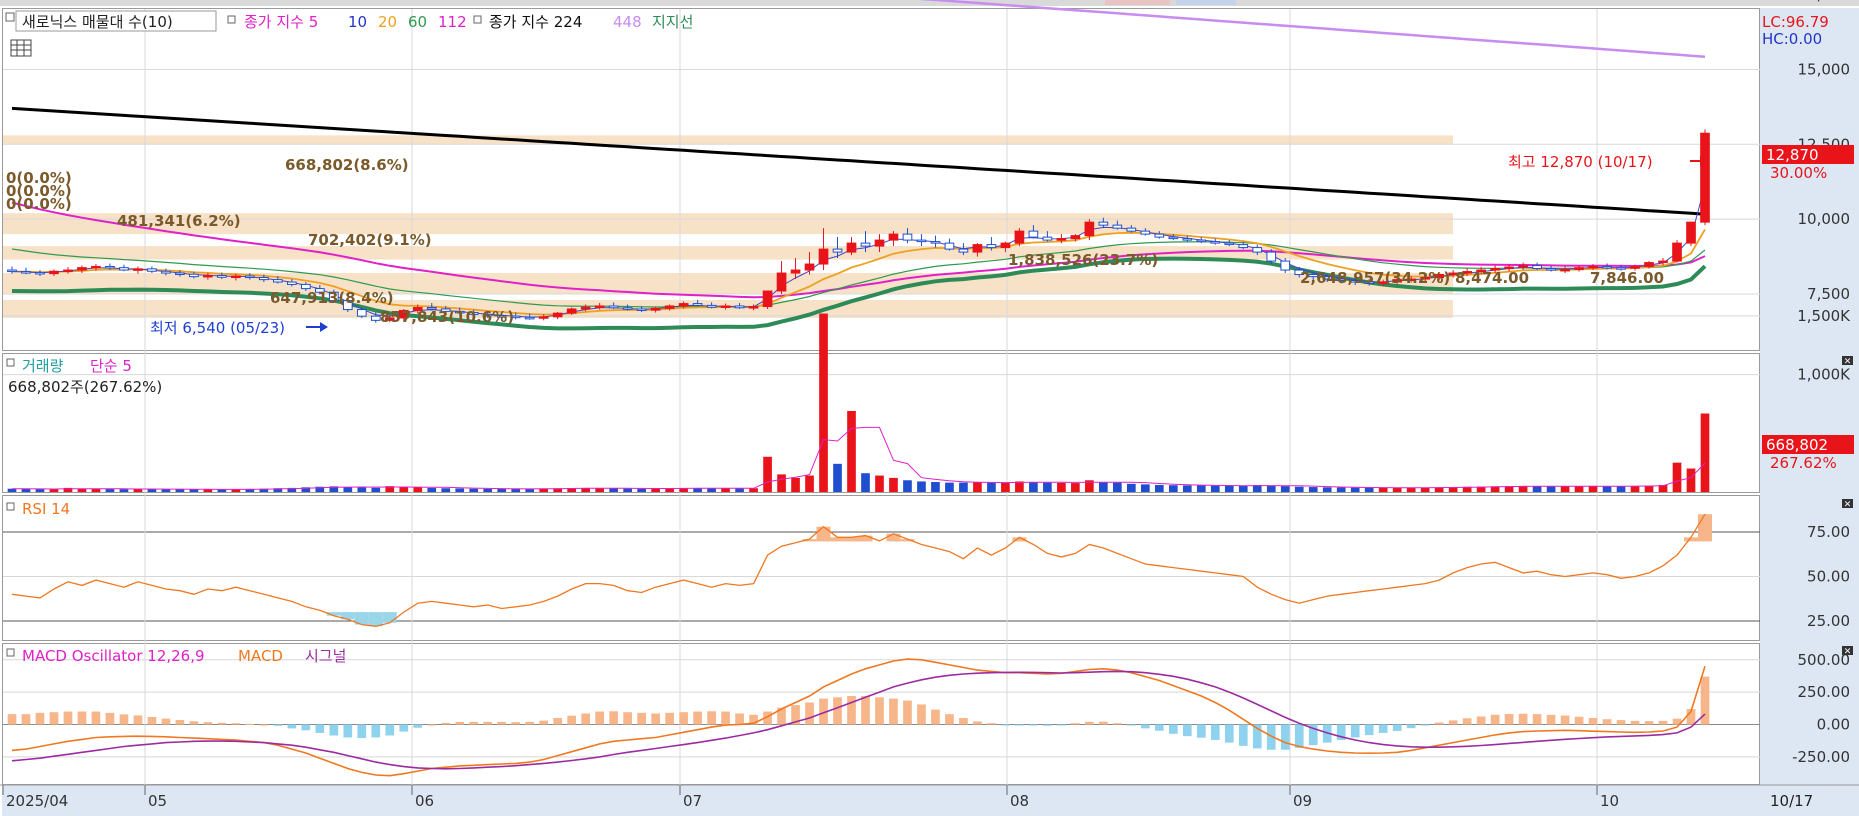  What do you see at coordinates (21, 48) in the screenshot?
I see `grid-toggle-icon` at bounding box center [21, 48].